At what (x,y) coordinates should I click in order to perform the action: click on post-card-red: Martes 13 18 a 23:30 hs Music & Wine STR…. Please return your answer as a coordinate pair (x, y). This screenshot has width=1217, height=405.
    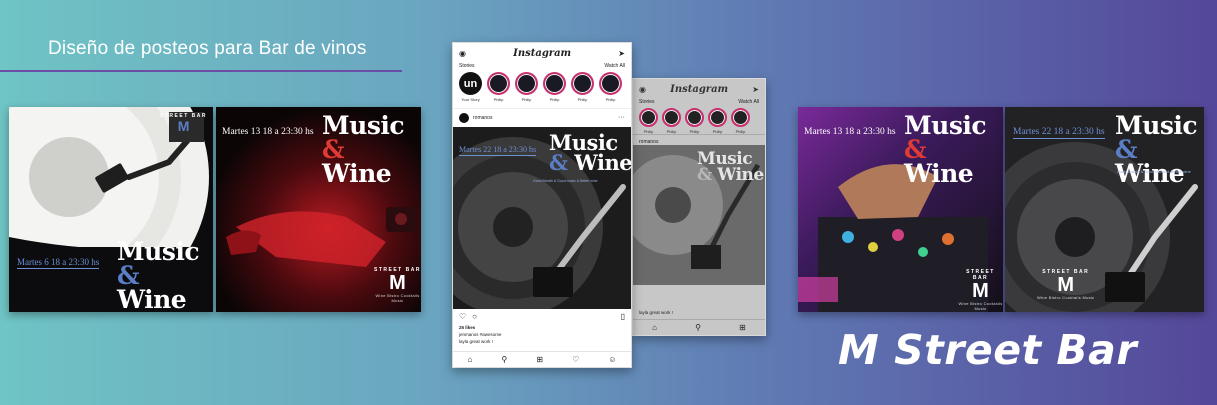
    Looking at the image, I should click on (318, 209).